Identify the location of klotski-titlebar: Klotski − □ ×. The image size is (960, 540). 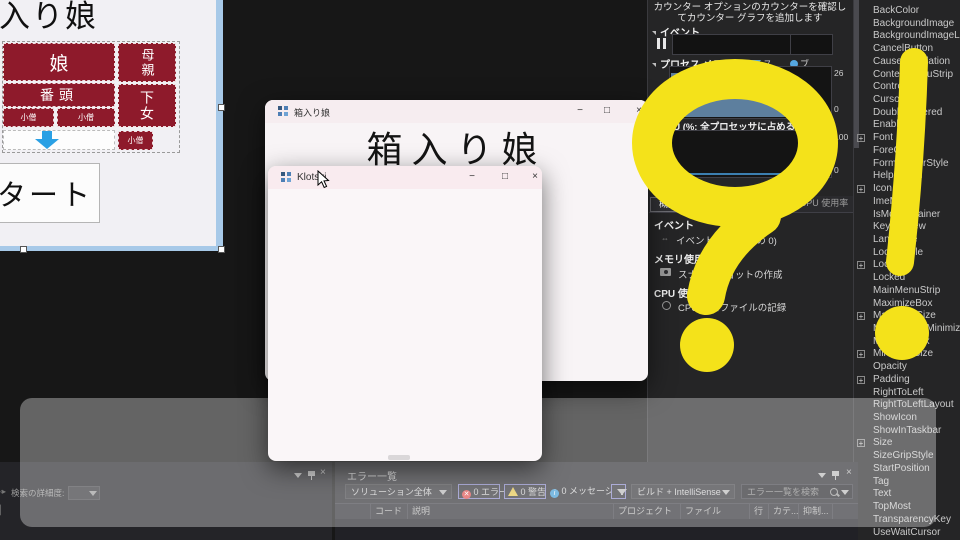
(405, 177).